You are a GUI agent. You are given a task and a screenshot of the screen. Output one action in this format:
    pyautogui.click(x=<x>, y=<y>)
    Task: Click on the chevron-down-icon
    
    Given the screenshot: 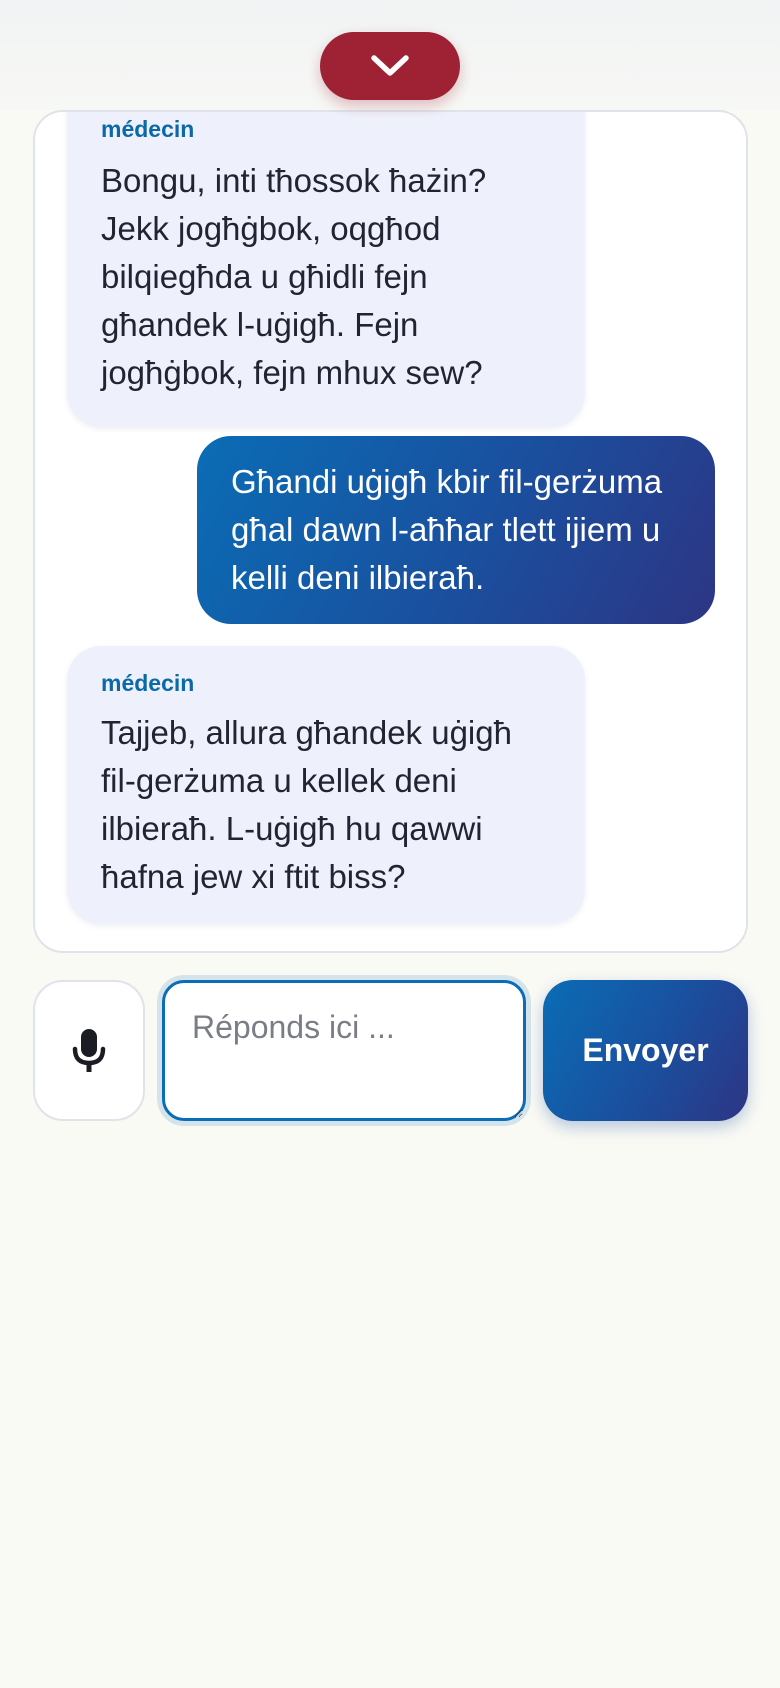 What is the action you would take?
    pyautogui.click(x=390, y=65)
    